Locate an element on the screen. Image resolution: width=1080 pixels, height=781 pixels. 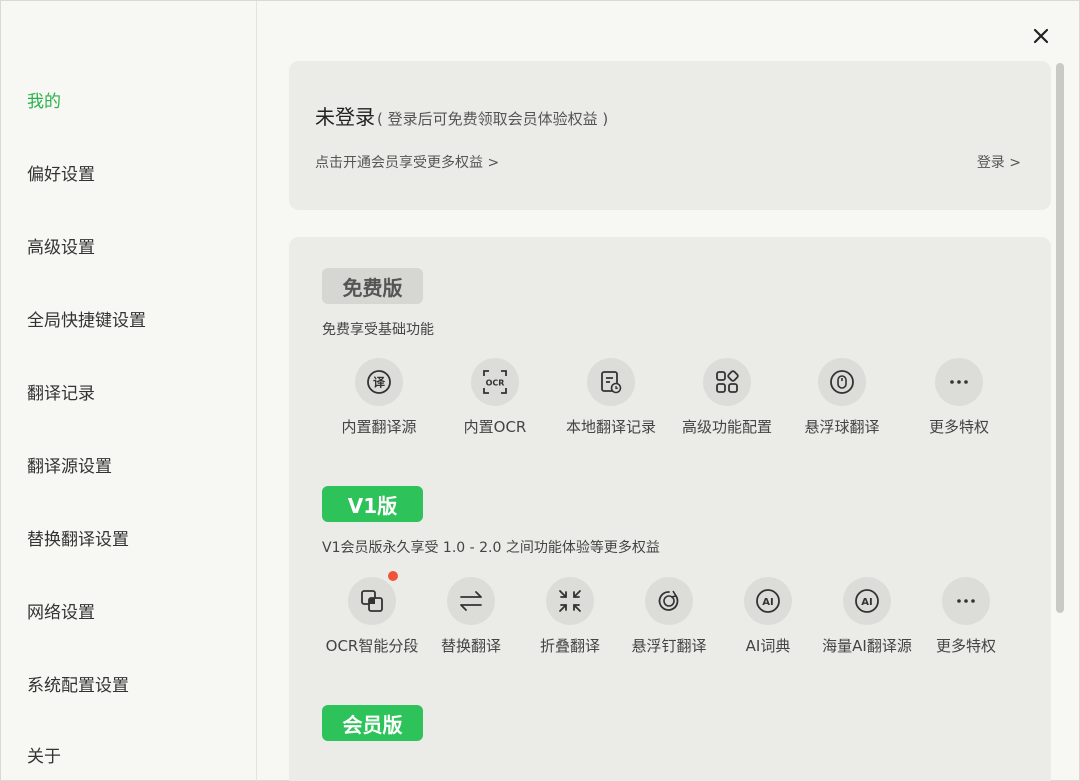
feature-more-v1: 更多特权 is located at coordinates (966, 616).